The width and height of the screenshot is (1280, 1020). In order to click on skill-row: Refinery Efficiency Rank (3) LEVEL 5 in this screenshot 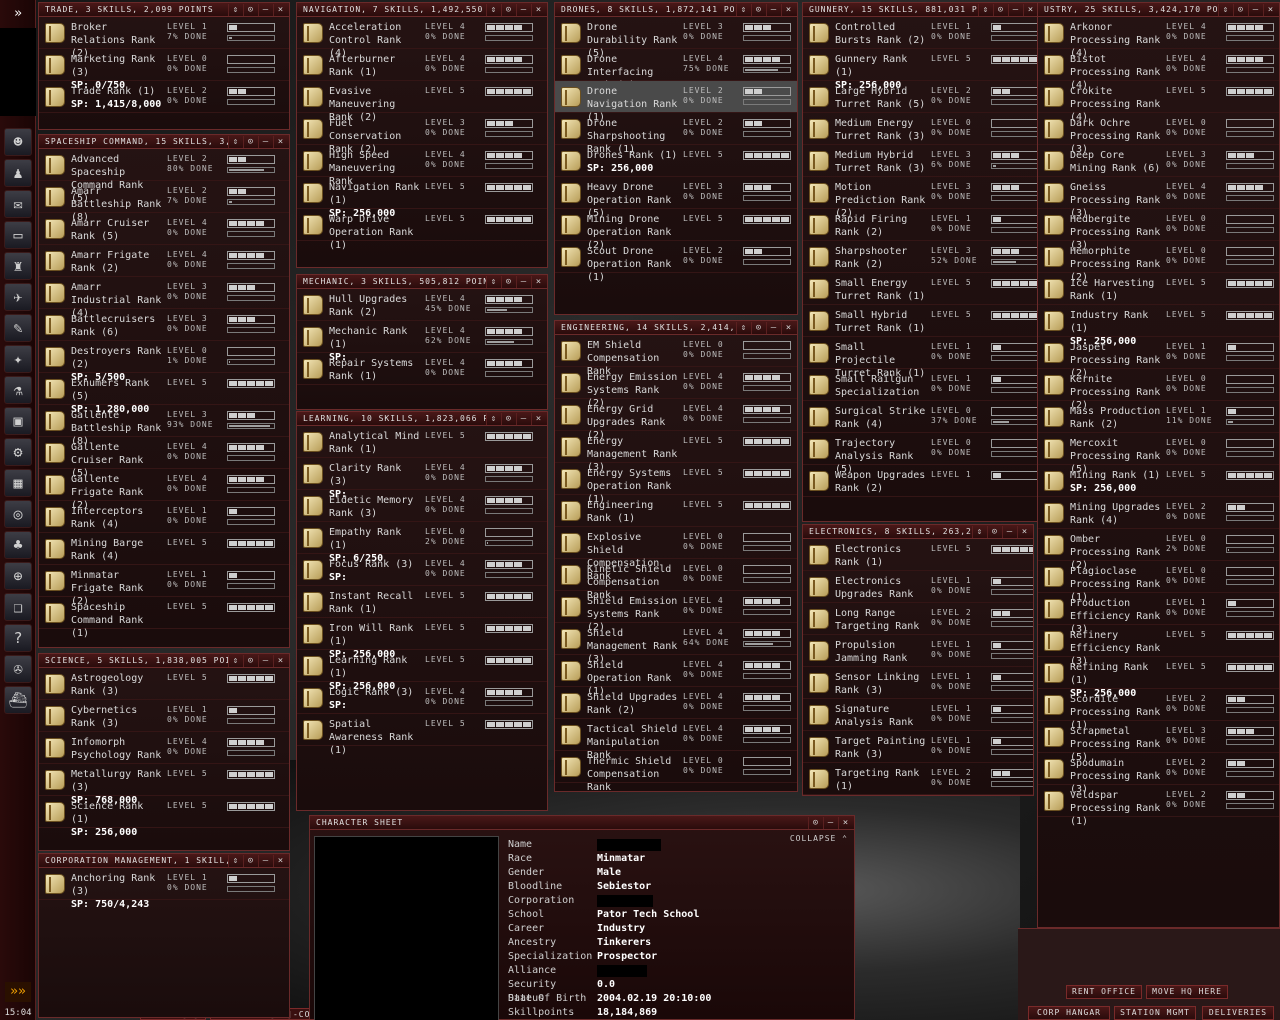, I will do `click(1158, 646)`.